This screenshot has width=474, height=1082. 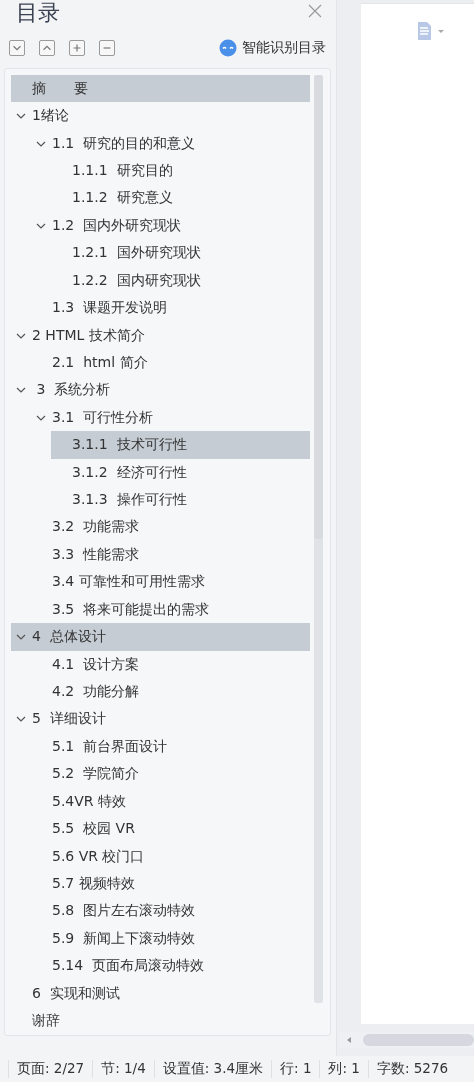 I want to click on status-item: 页面: 2/27, so click(x=50, y=1069).